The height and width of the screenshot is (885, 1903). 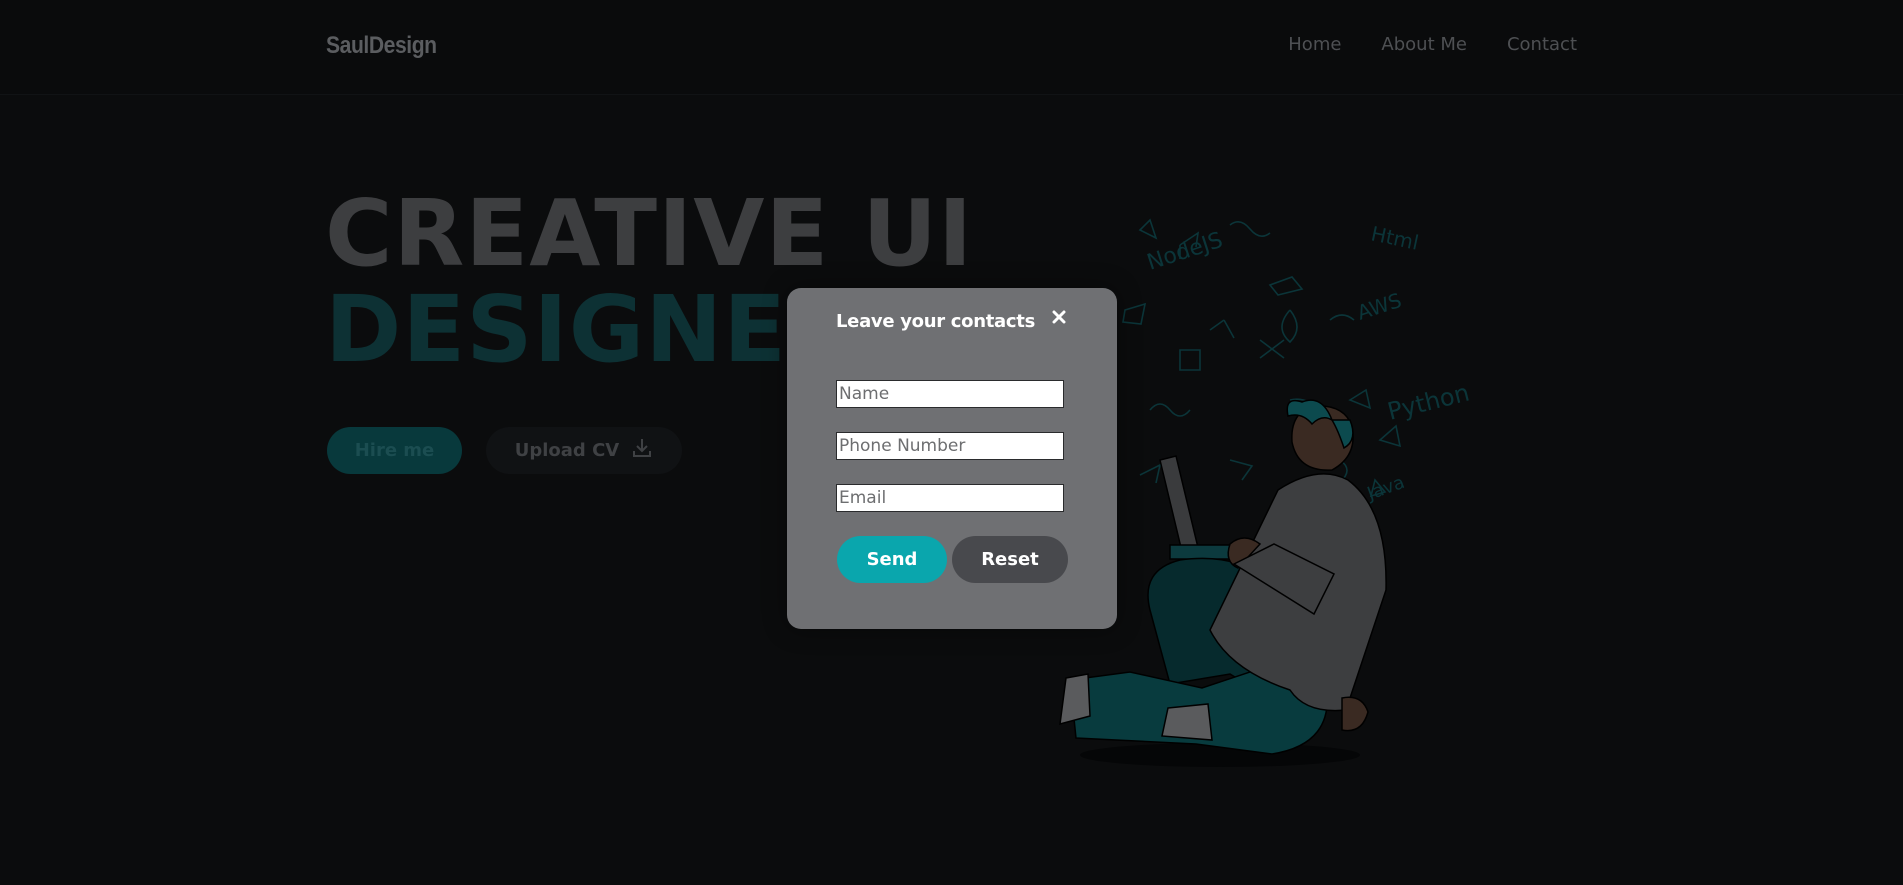 I want to click on svg-text: NodeJS, so click(x=1185, y=252).